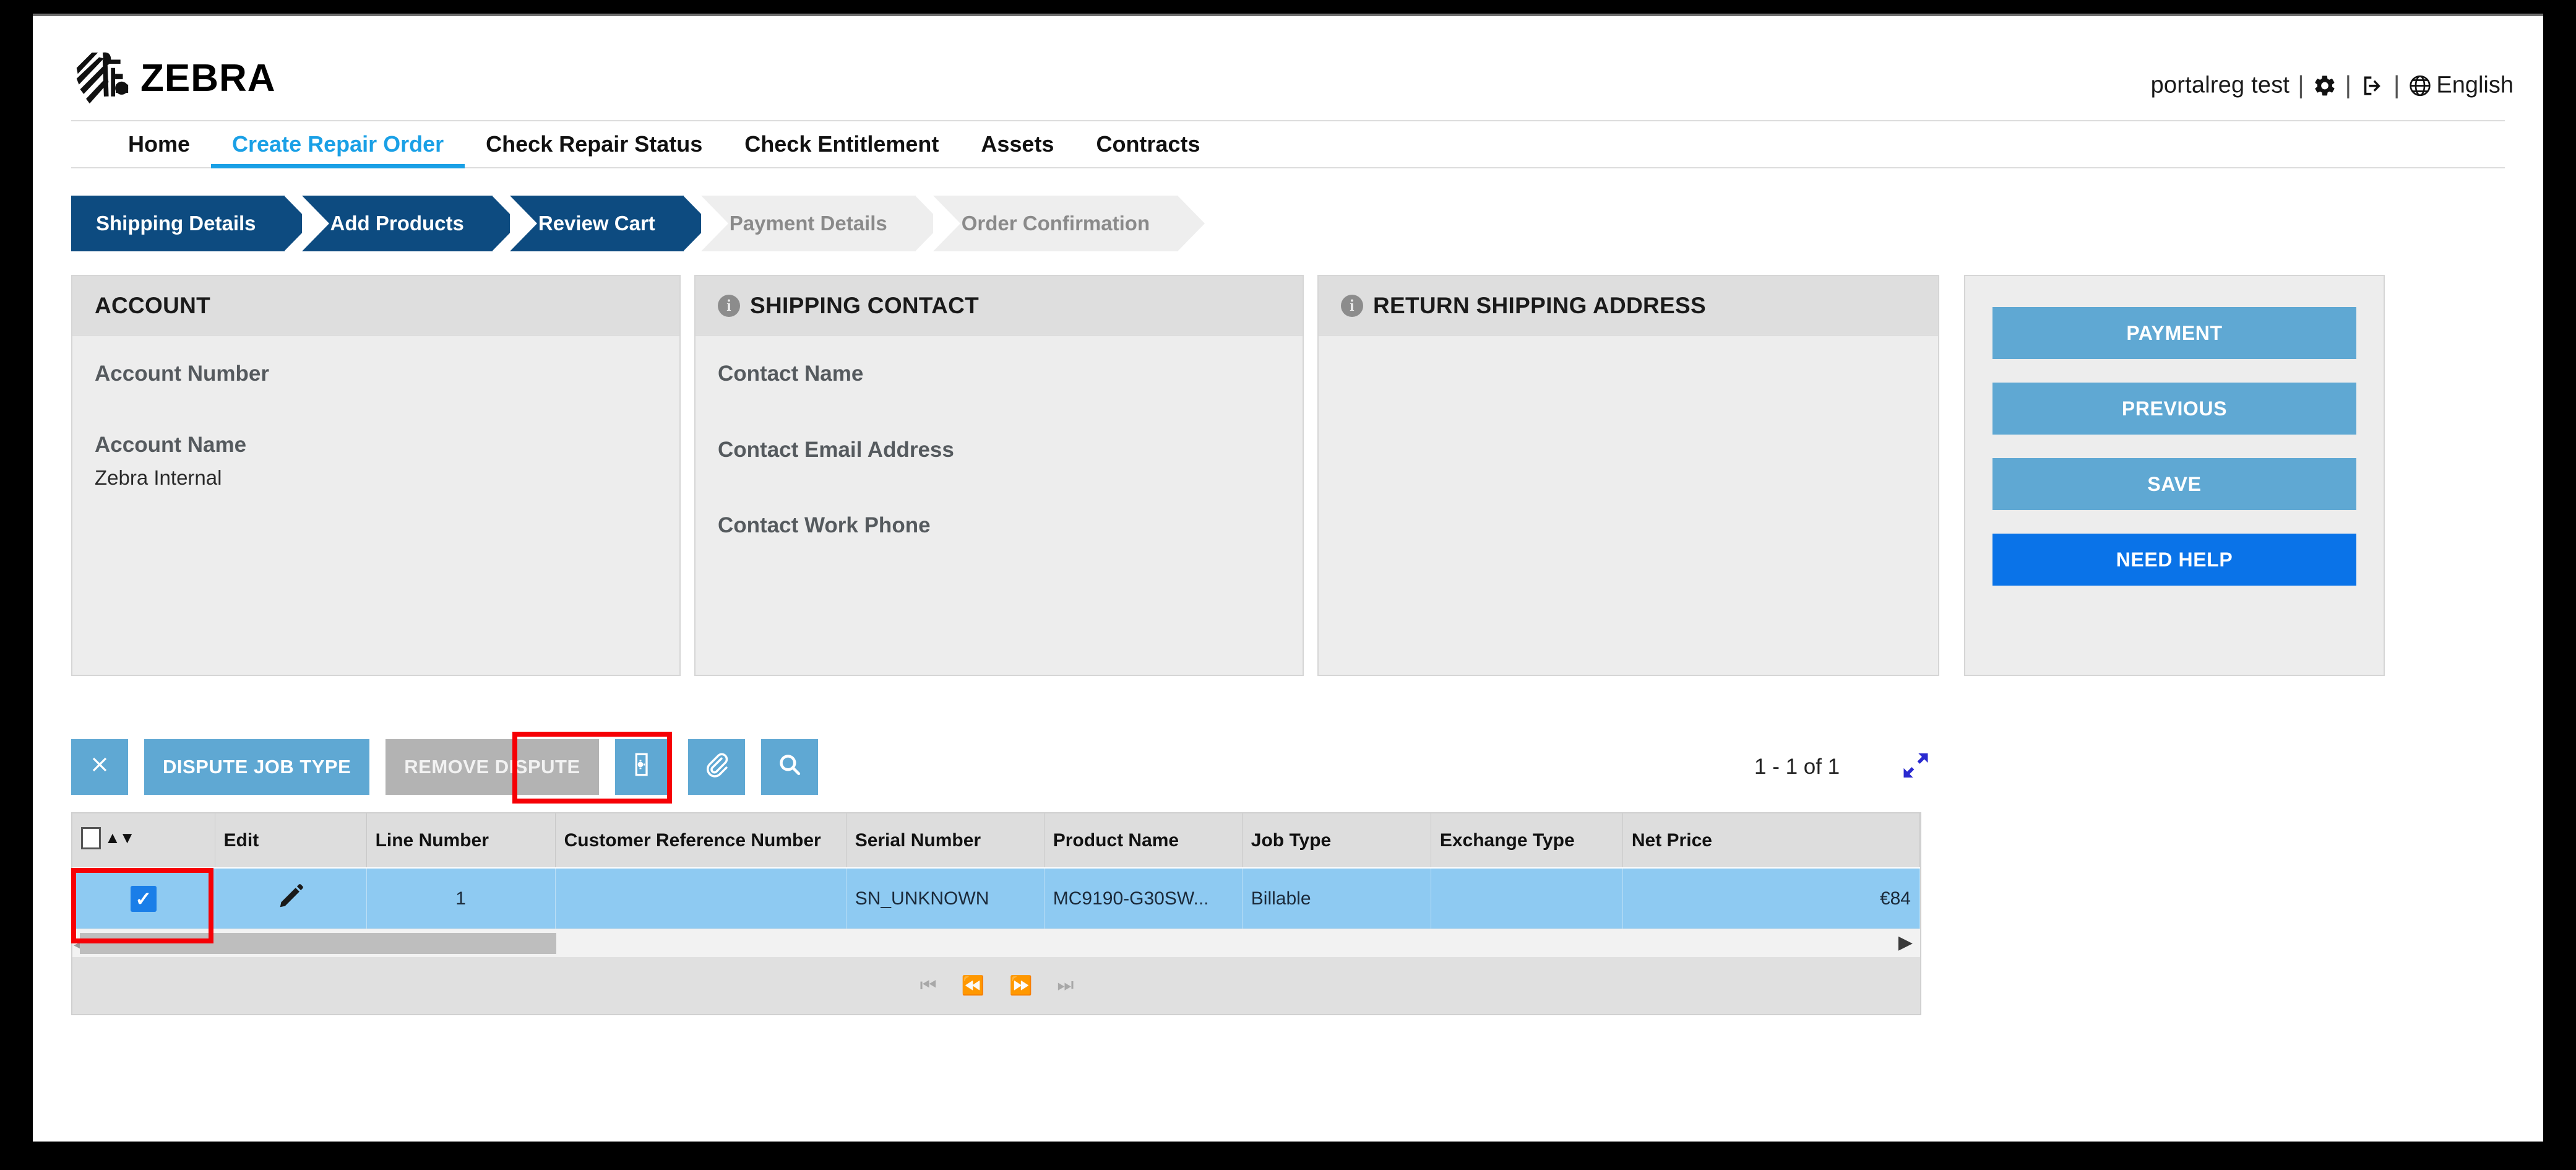 The height and width of the screenshot is (1170, 2576). What do you see at coordinates (338, 144) in the screenshot?
I see `nav-item-create-repair-order: Create Repair Order` at bounding box center [338, 144].